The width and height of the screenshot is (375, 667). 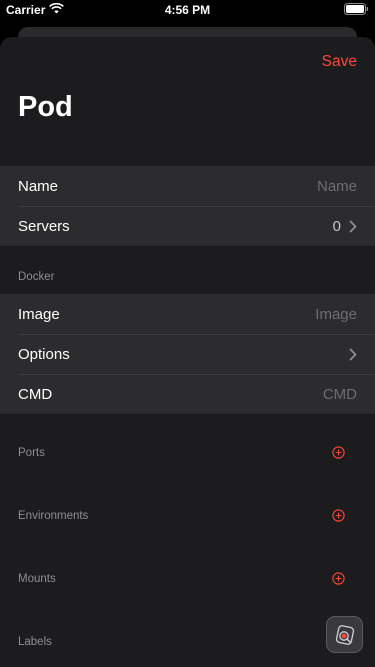 I want to click on image-label: Image, so click(x=39, y=314).